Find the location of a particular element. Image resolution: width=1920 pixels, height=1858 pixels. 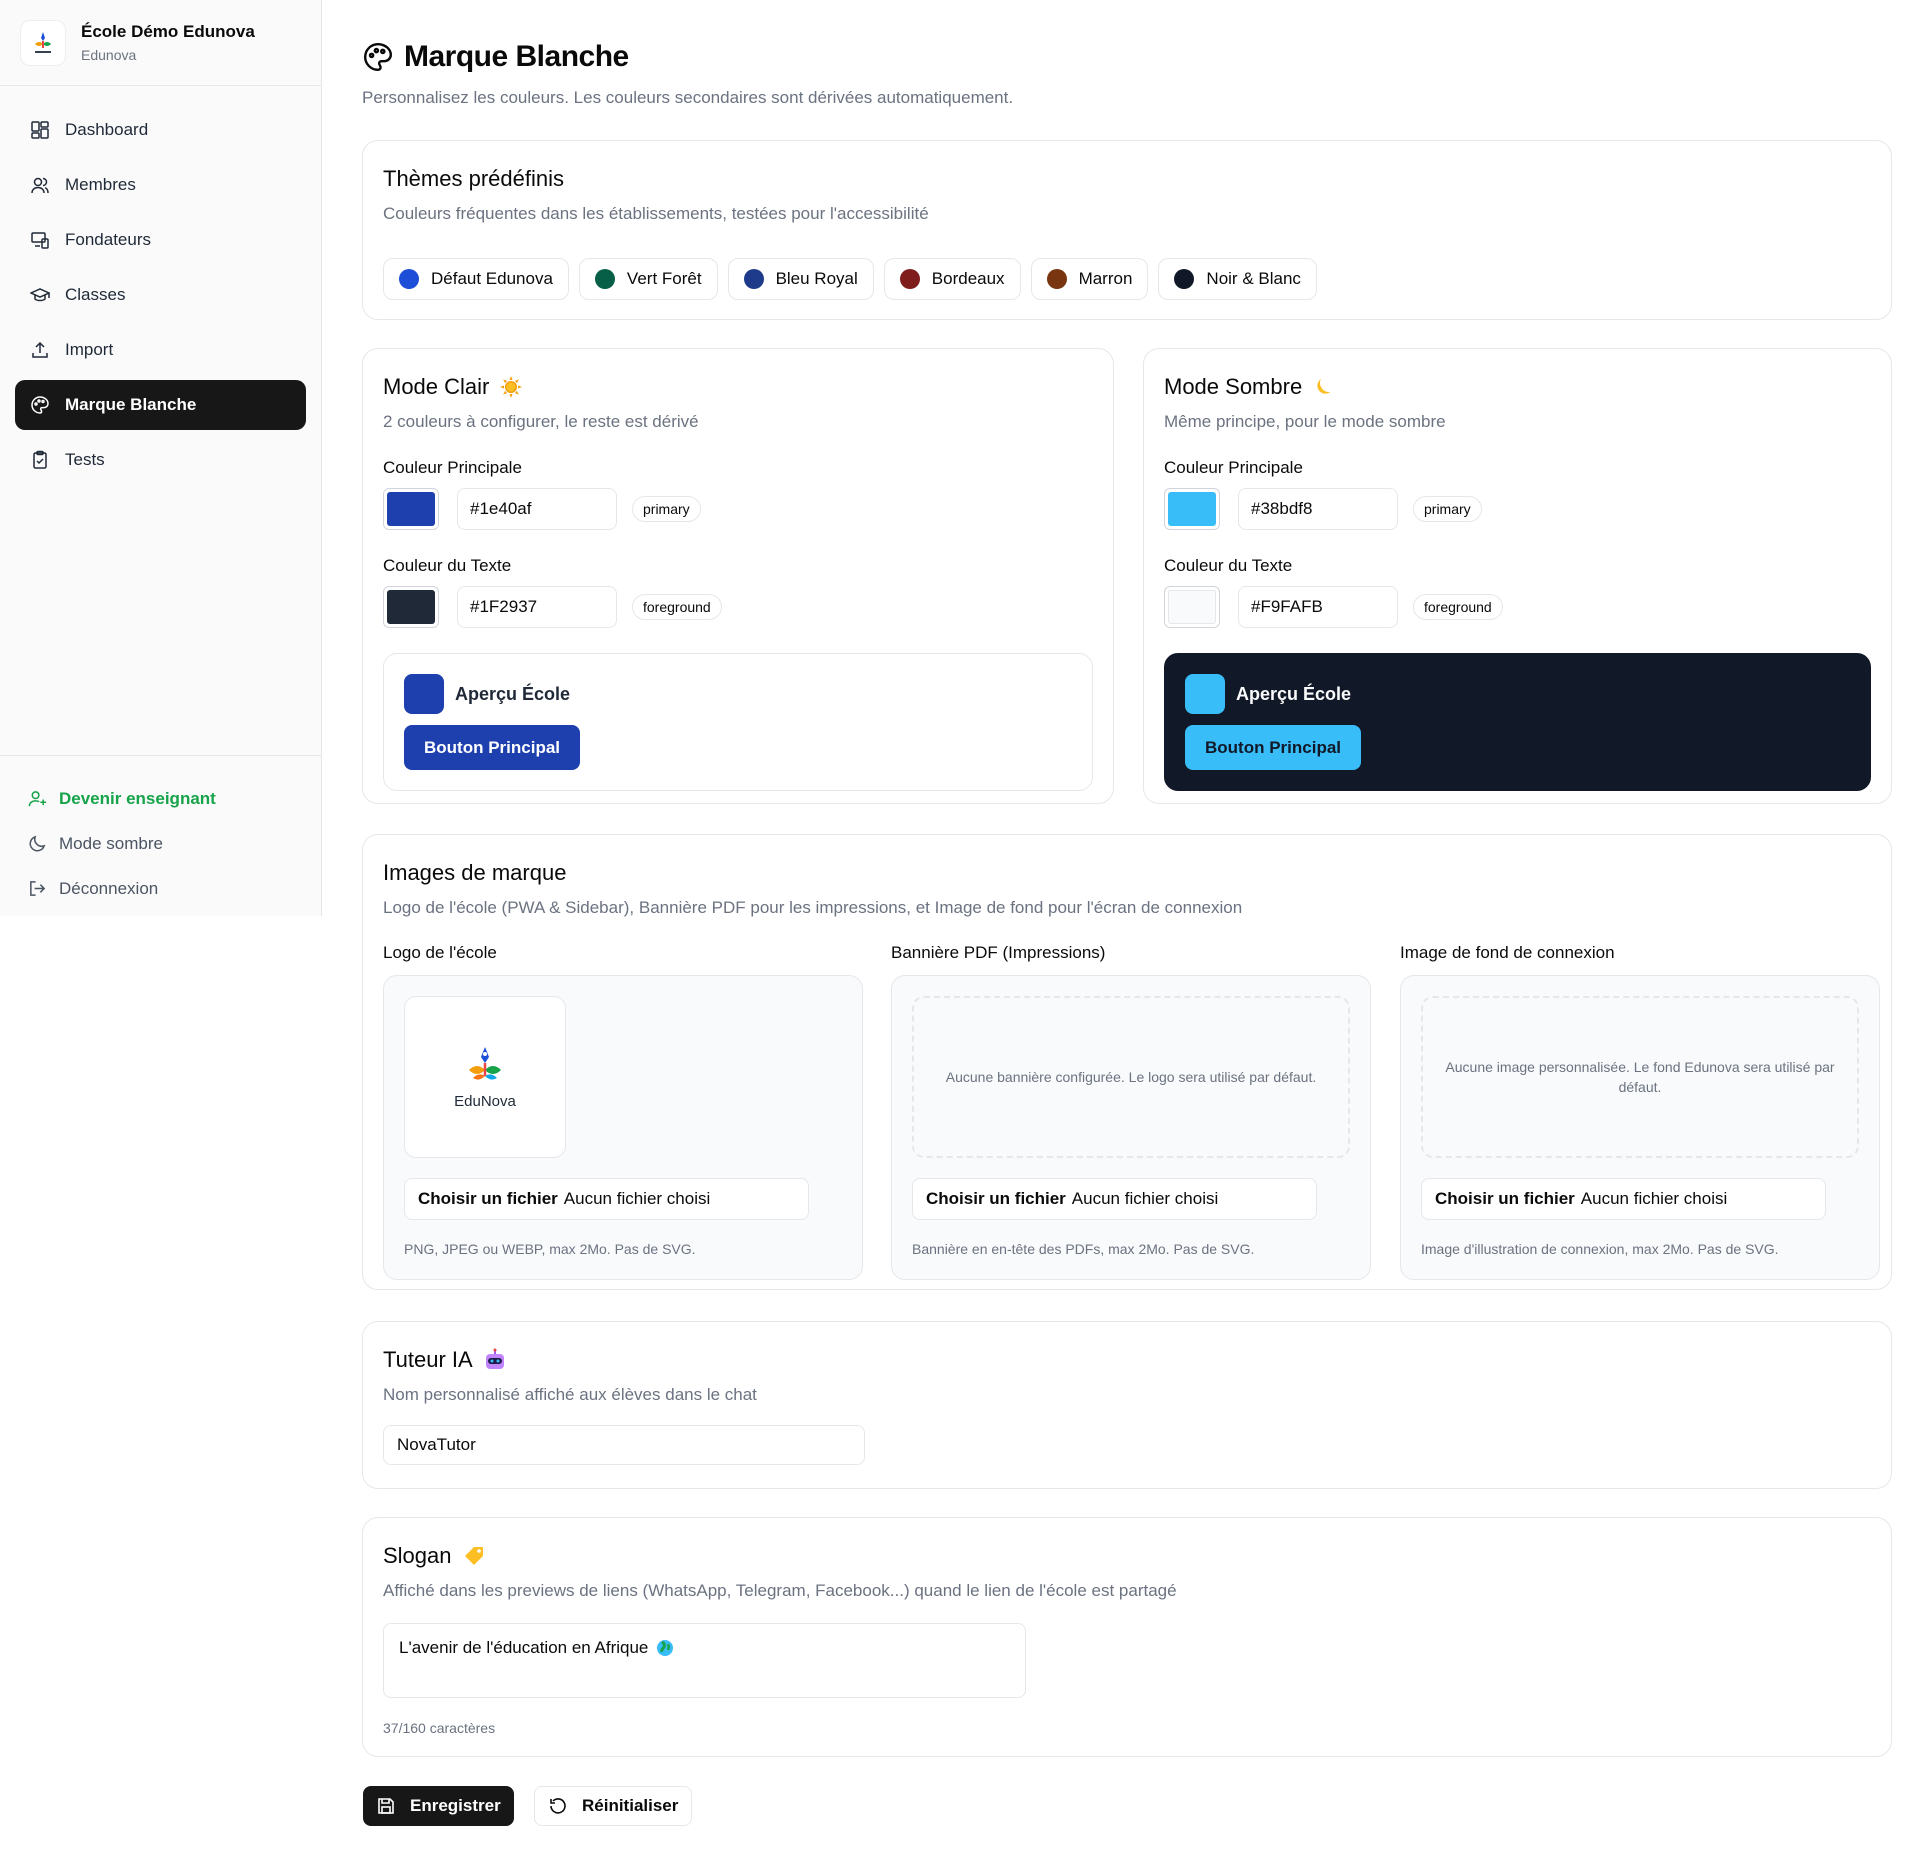

dark-mode-toggle: Mode sombre is located at coordinates (167, 843).